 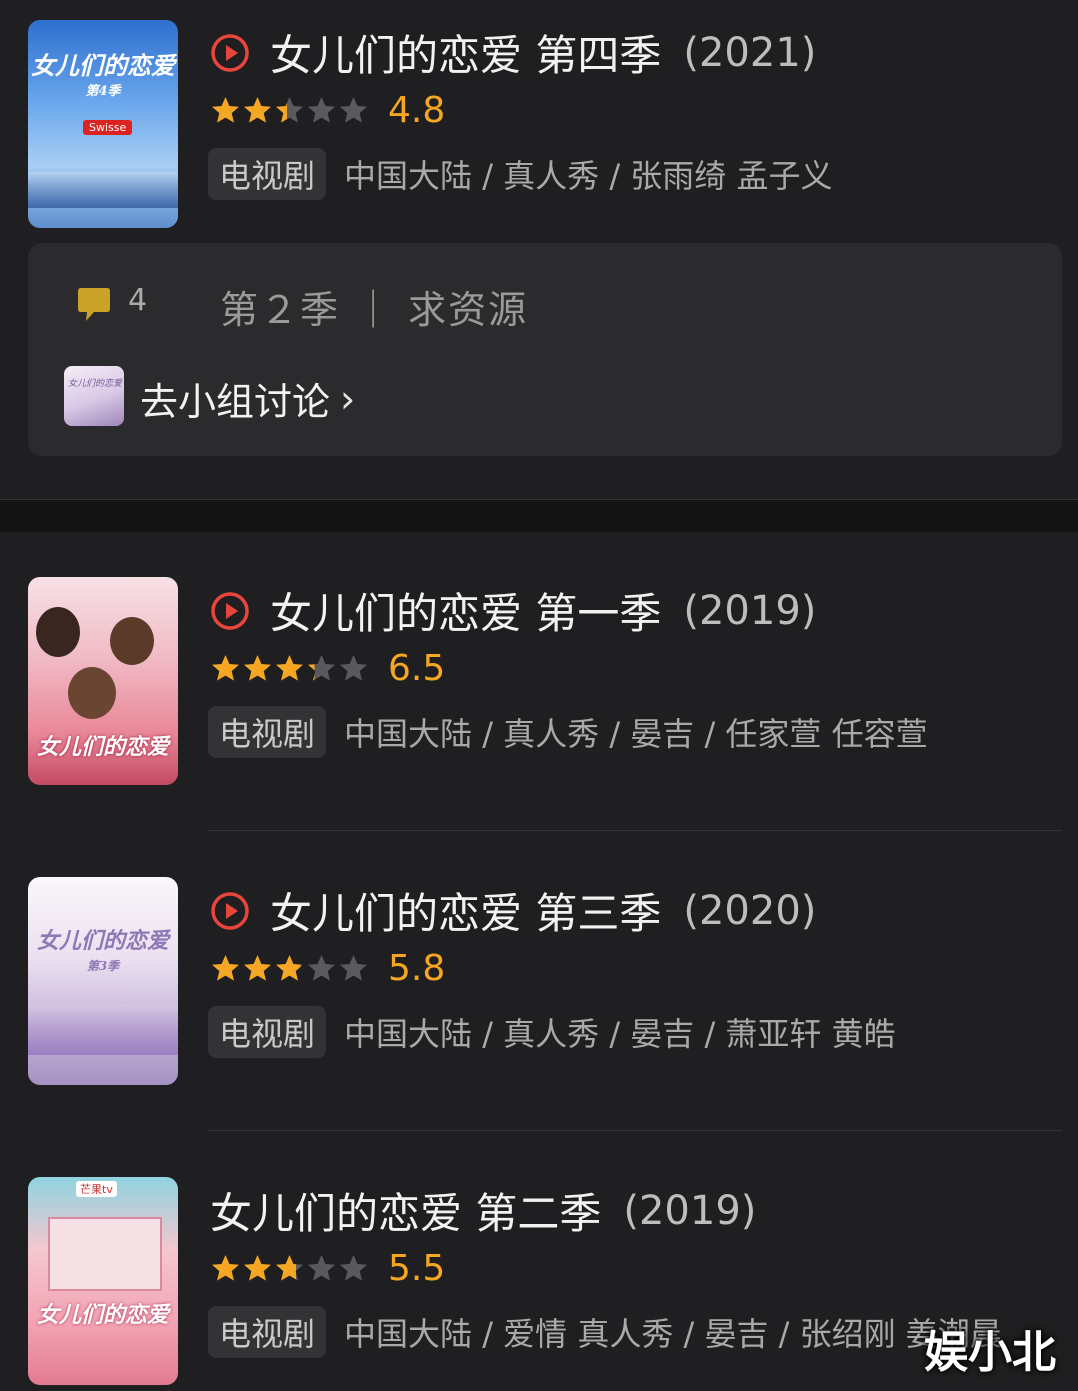 I want to click on poster-image: 女儿们的恋爱 第3季, so click(x=103, y=981).